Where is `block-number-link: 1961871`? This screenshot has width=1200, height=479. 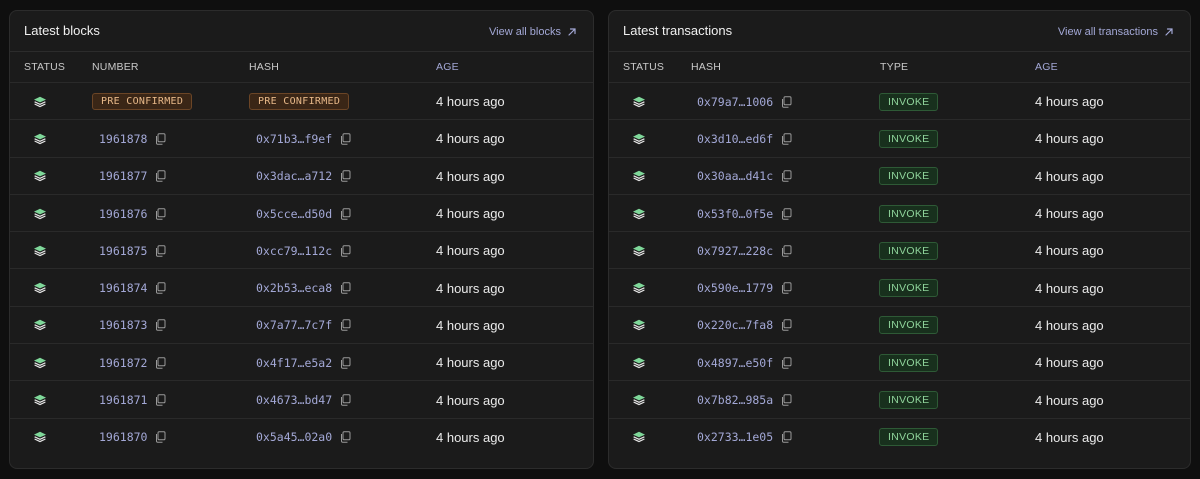 block-number-link: 1961871 is located at coordinates (123, 400).